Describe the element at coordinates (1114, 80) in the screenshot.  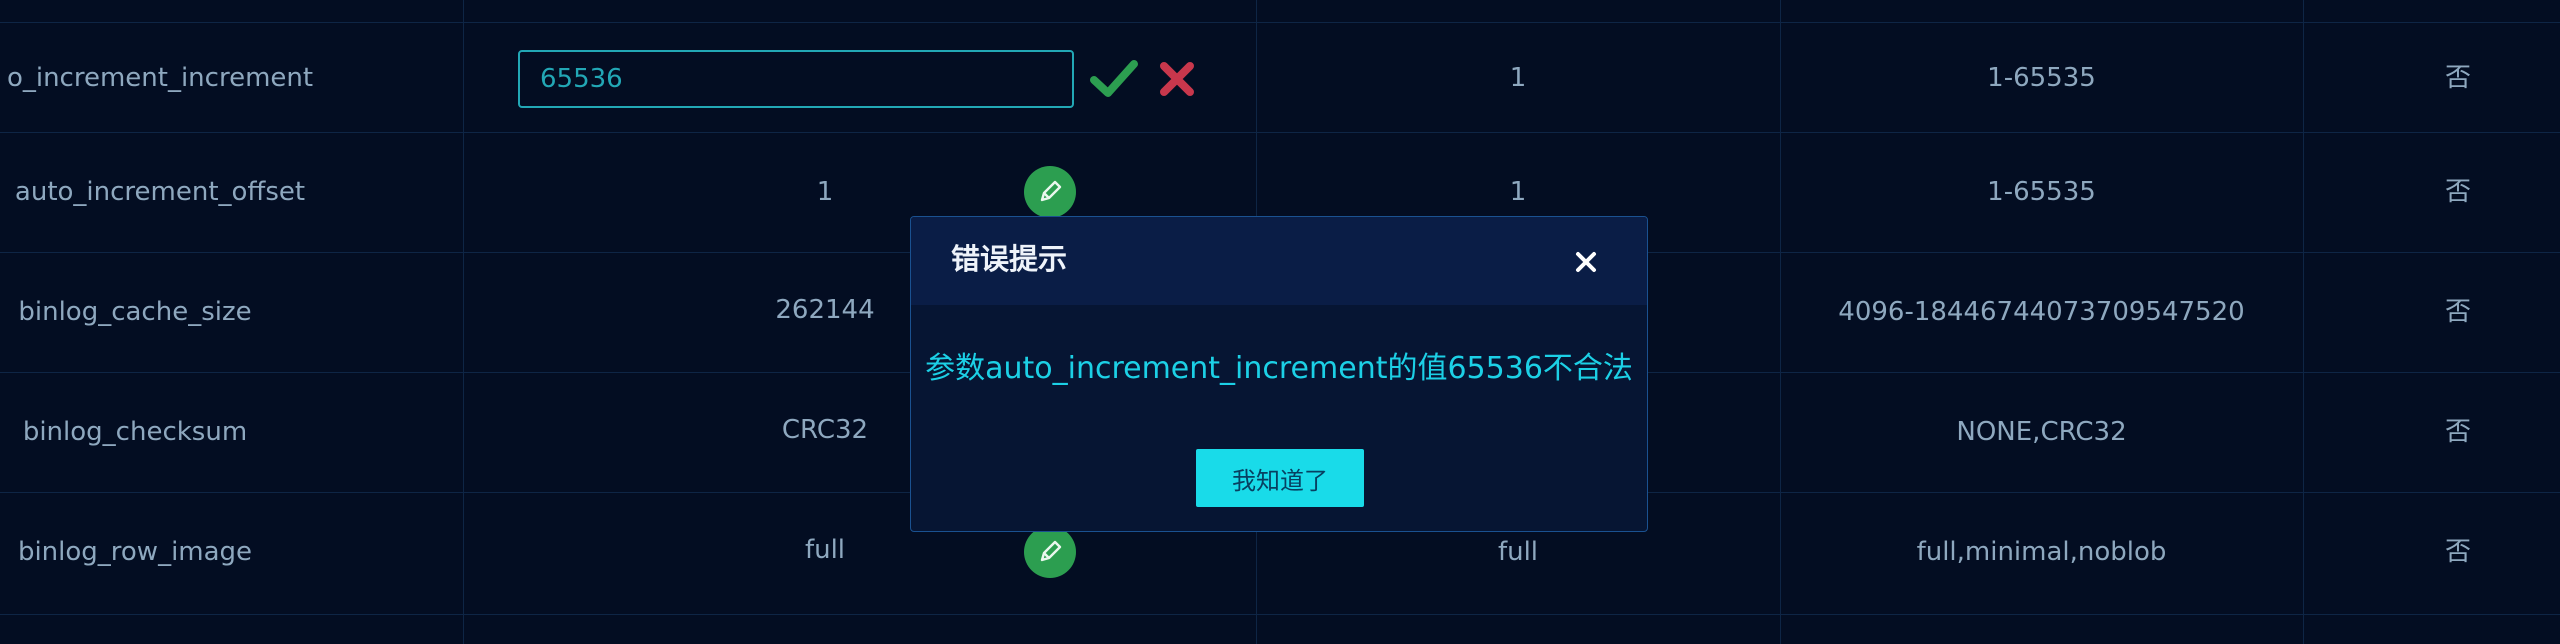
I see `check-icon` at that location.